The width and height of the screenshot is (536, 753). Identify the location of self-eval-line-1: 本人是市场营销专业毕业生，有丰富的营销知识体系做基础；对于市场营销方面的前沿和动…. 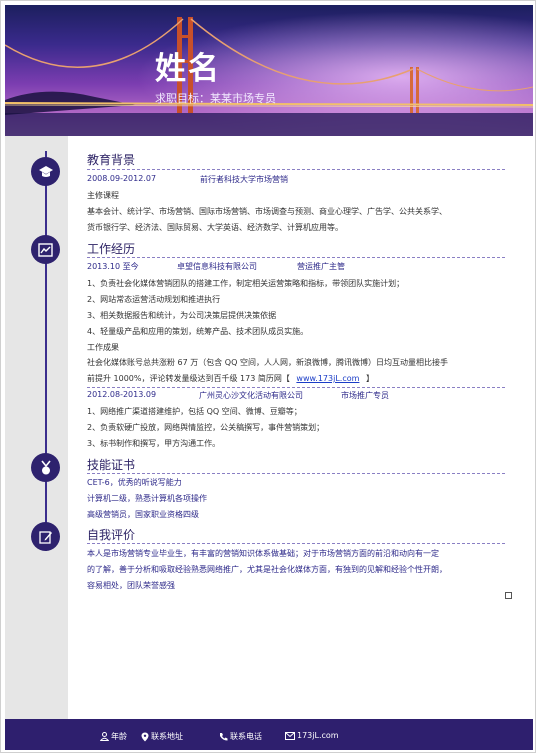
(263, 553).